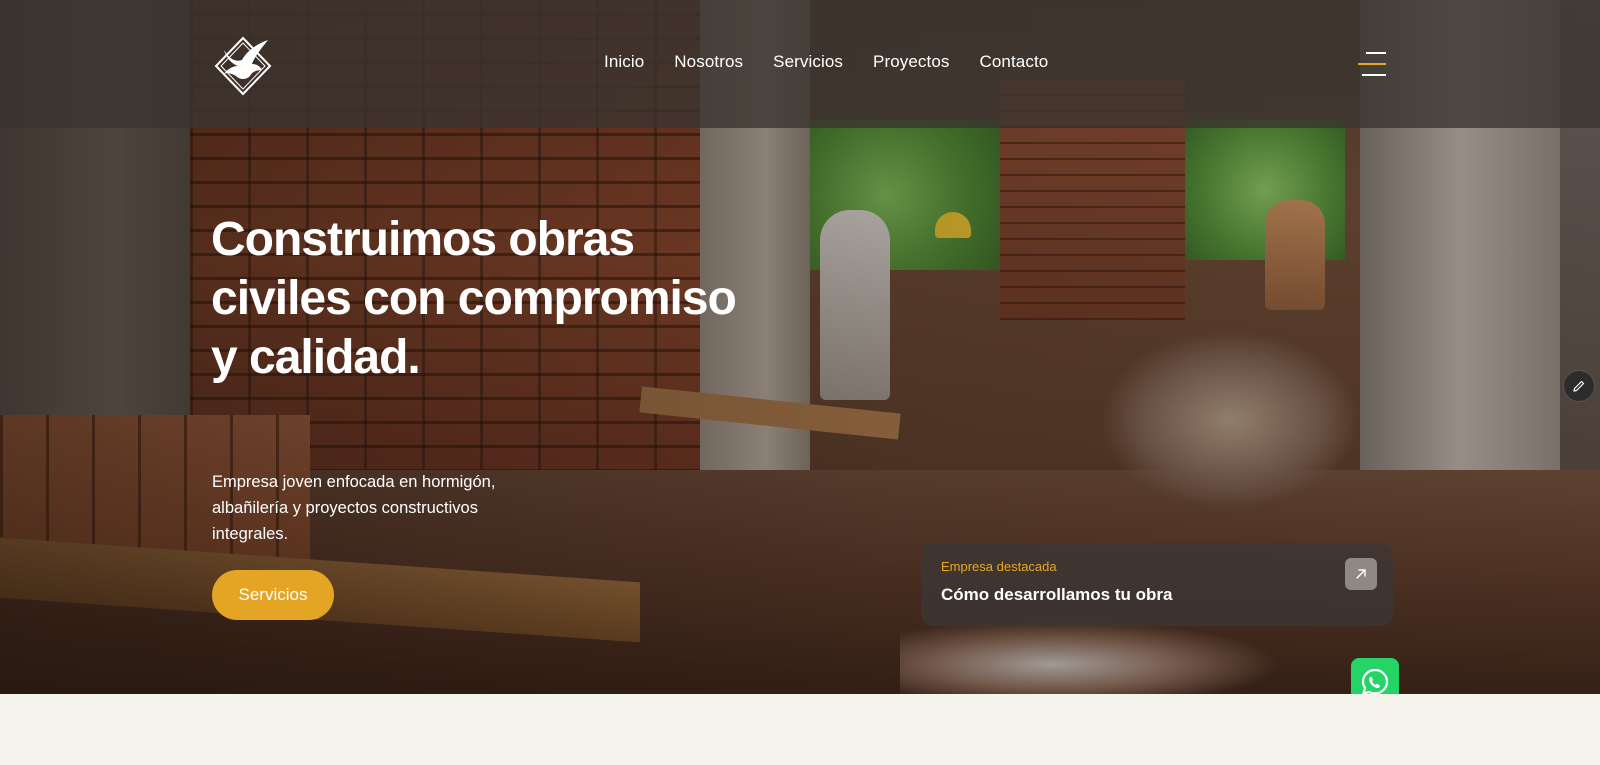  I want to click on pencil-icon, so click(1579, 386).